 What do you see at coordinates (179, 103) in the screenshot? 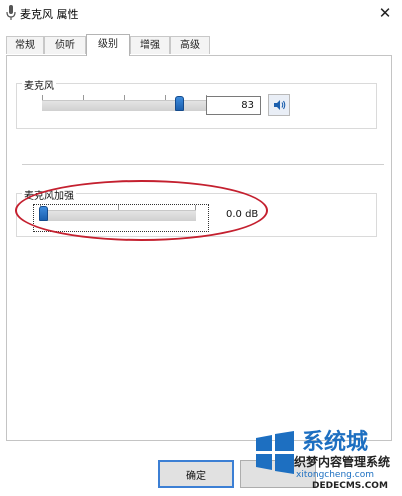
I see `microphone-slider-thumb` at bounding box center [179, 103].